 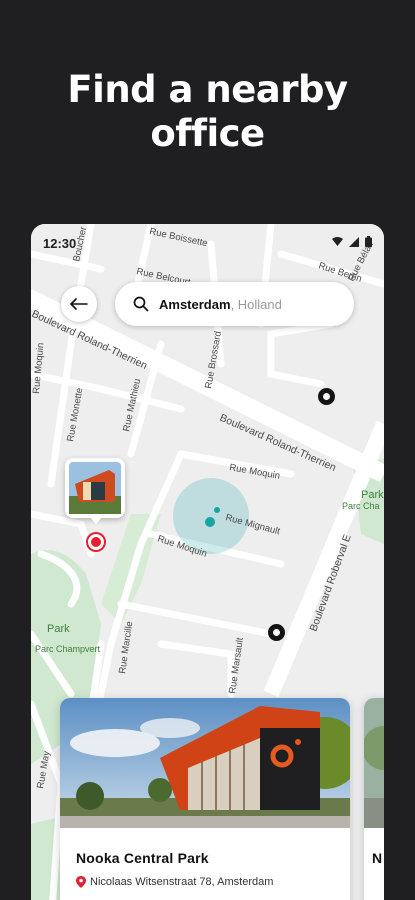 I want to click on search-bar: Amsterdam, Holland, so click(x=234, y=304).